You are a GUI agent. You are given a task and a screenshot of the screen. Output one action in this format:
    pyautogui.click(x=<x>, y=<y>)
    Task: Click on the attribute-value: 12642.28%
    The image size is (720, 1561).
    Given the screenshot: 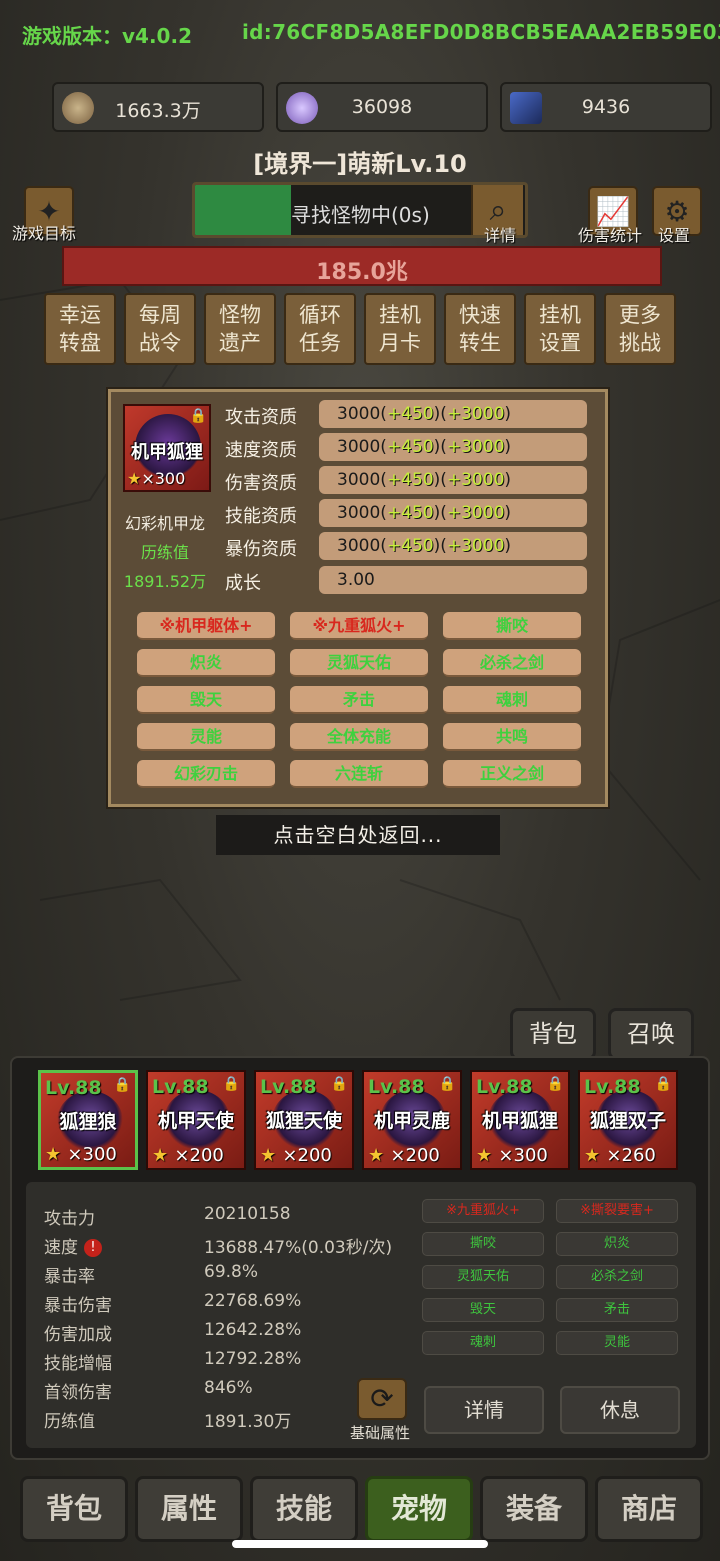 What is the action you would take?
    pyautogui.click(x=253, y=1330)
    